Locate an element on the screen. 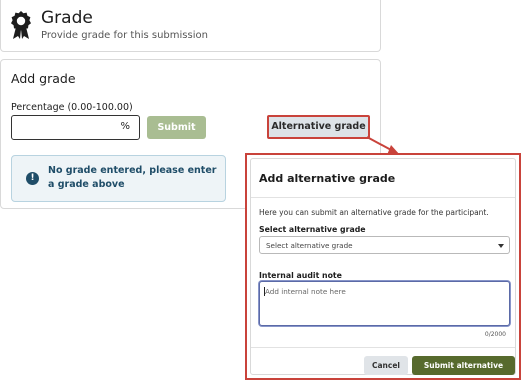 The image size is (521, 380). alternative-grade-button: Alternative grade is located at coordinates (318, 127).